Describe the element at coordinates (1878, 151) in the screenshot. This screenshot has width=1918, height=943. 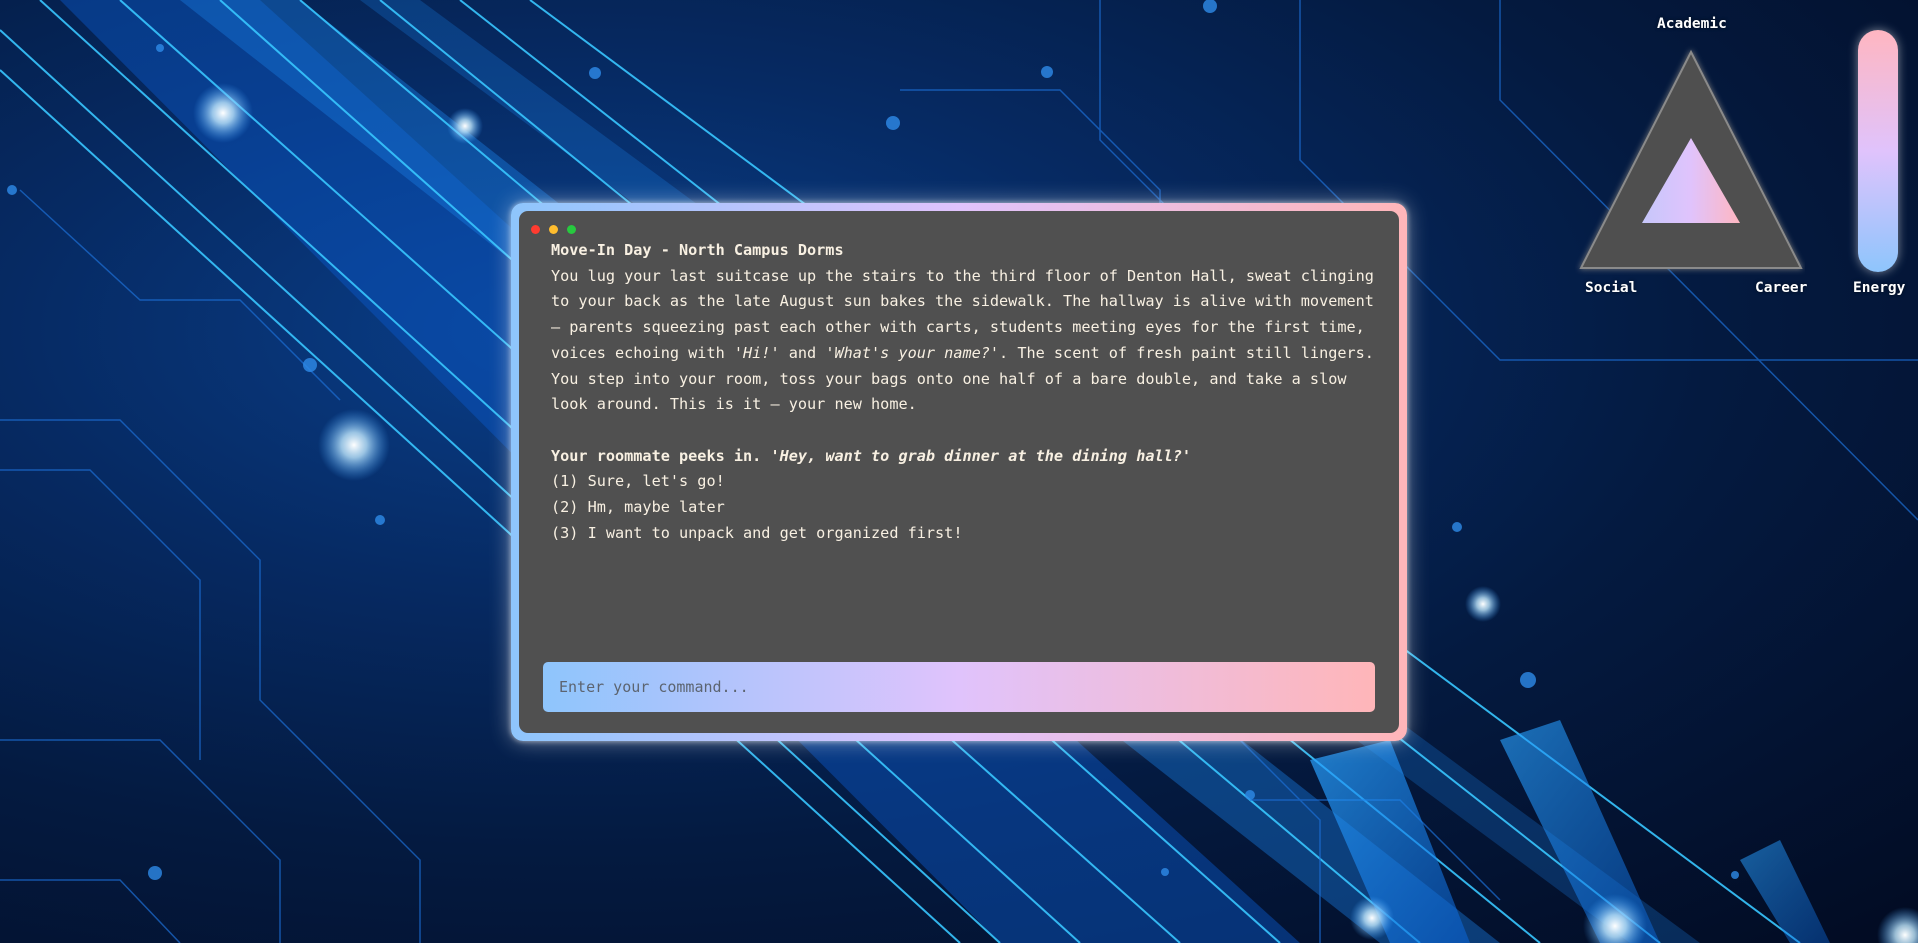
I see `energy-meter` at that location.